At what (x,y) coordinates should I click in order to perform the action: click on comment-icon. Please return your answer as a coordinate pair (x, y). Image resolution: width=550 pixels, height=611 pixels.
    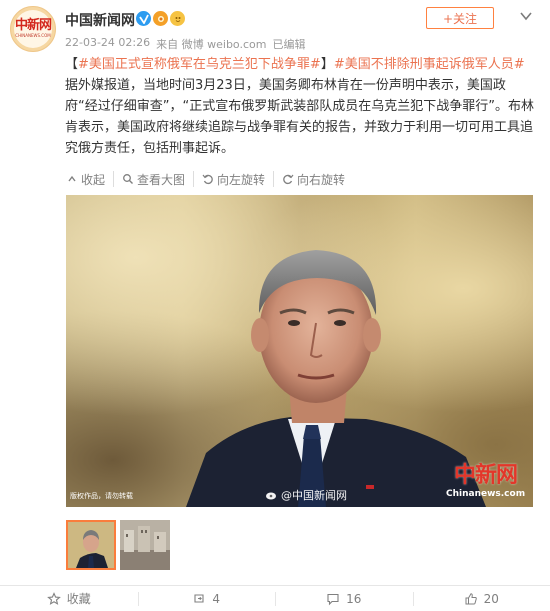
    Looking at the image, I should click on (333, 599).